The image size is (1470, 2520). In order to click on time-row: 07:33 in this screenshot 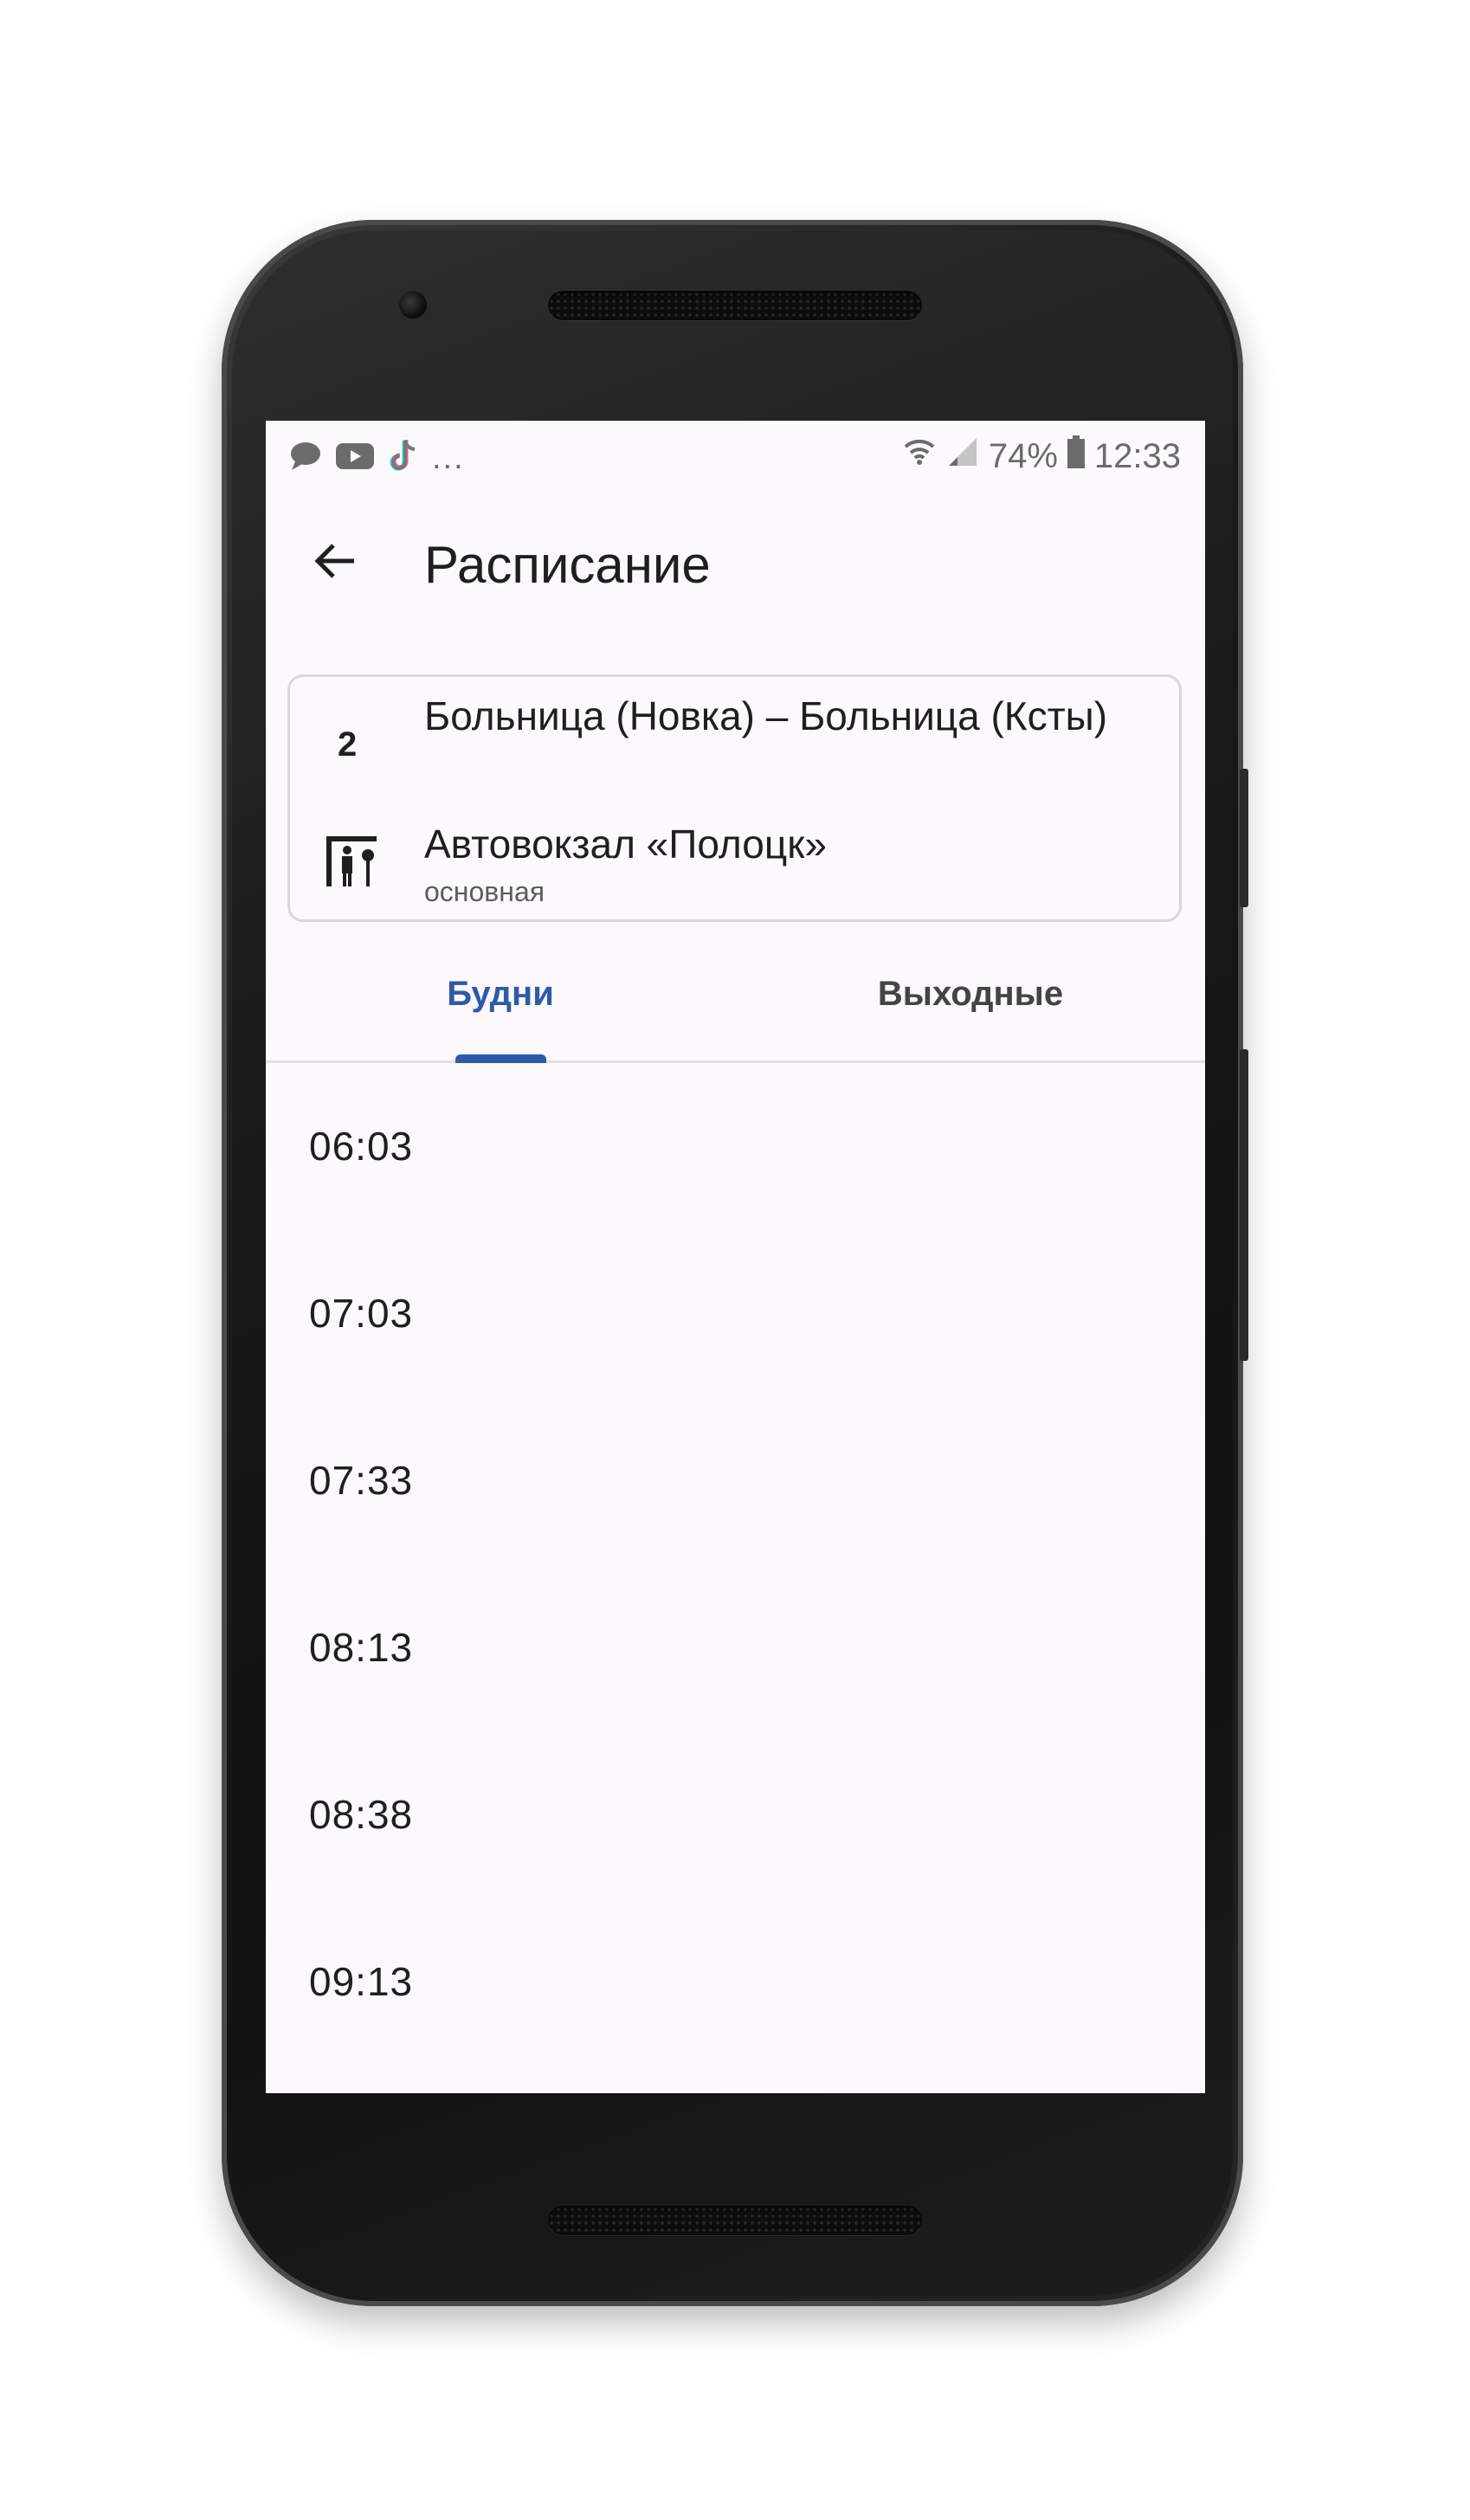, I will do `click(736, 1483)`.